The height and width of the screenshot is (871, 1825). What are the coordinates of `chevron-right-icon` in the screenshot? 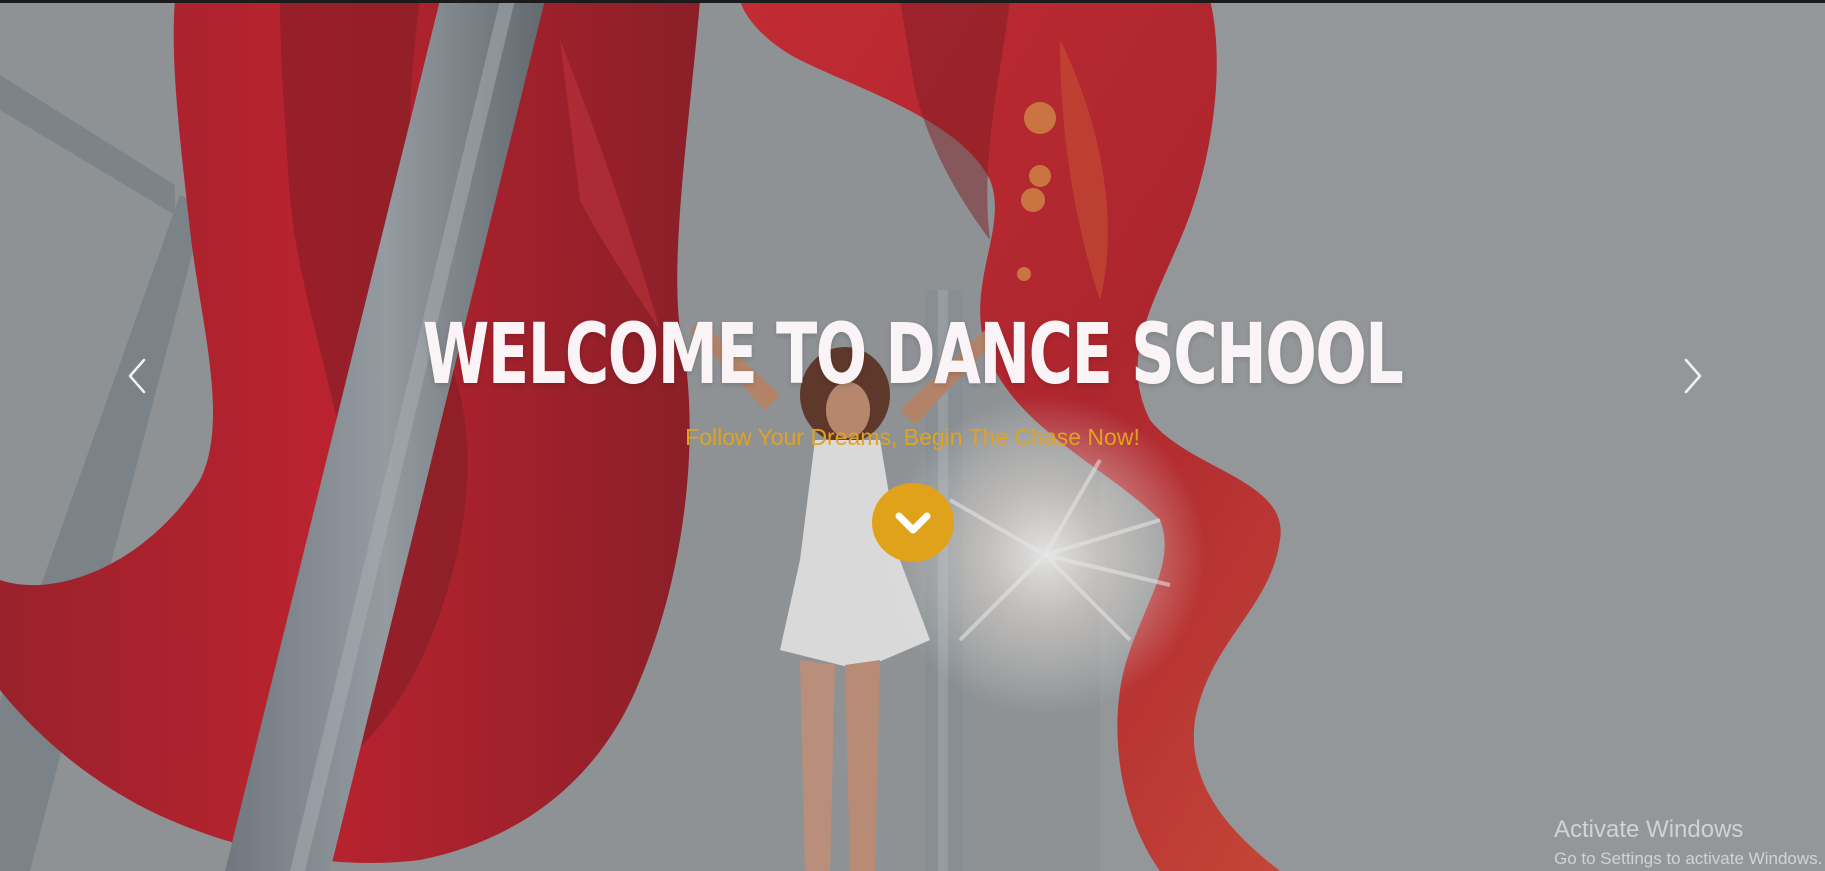 It's located at (1693, 376).